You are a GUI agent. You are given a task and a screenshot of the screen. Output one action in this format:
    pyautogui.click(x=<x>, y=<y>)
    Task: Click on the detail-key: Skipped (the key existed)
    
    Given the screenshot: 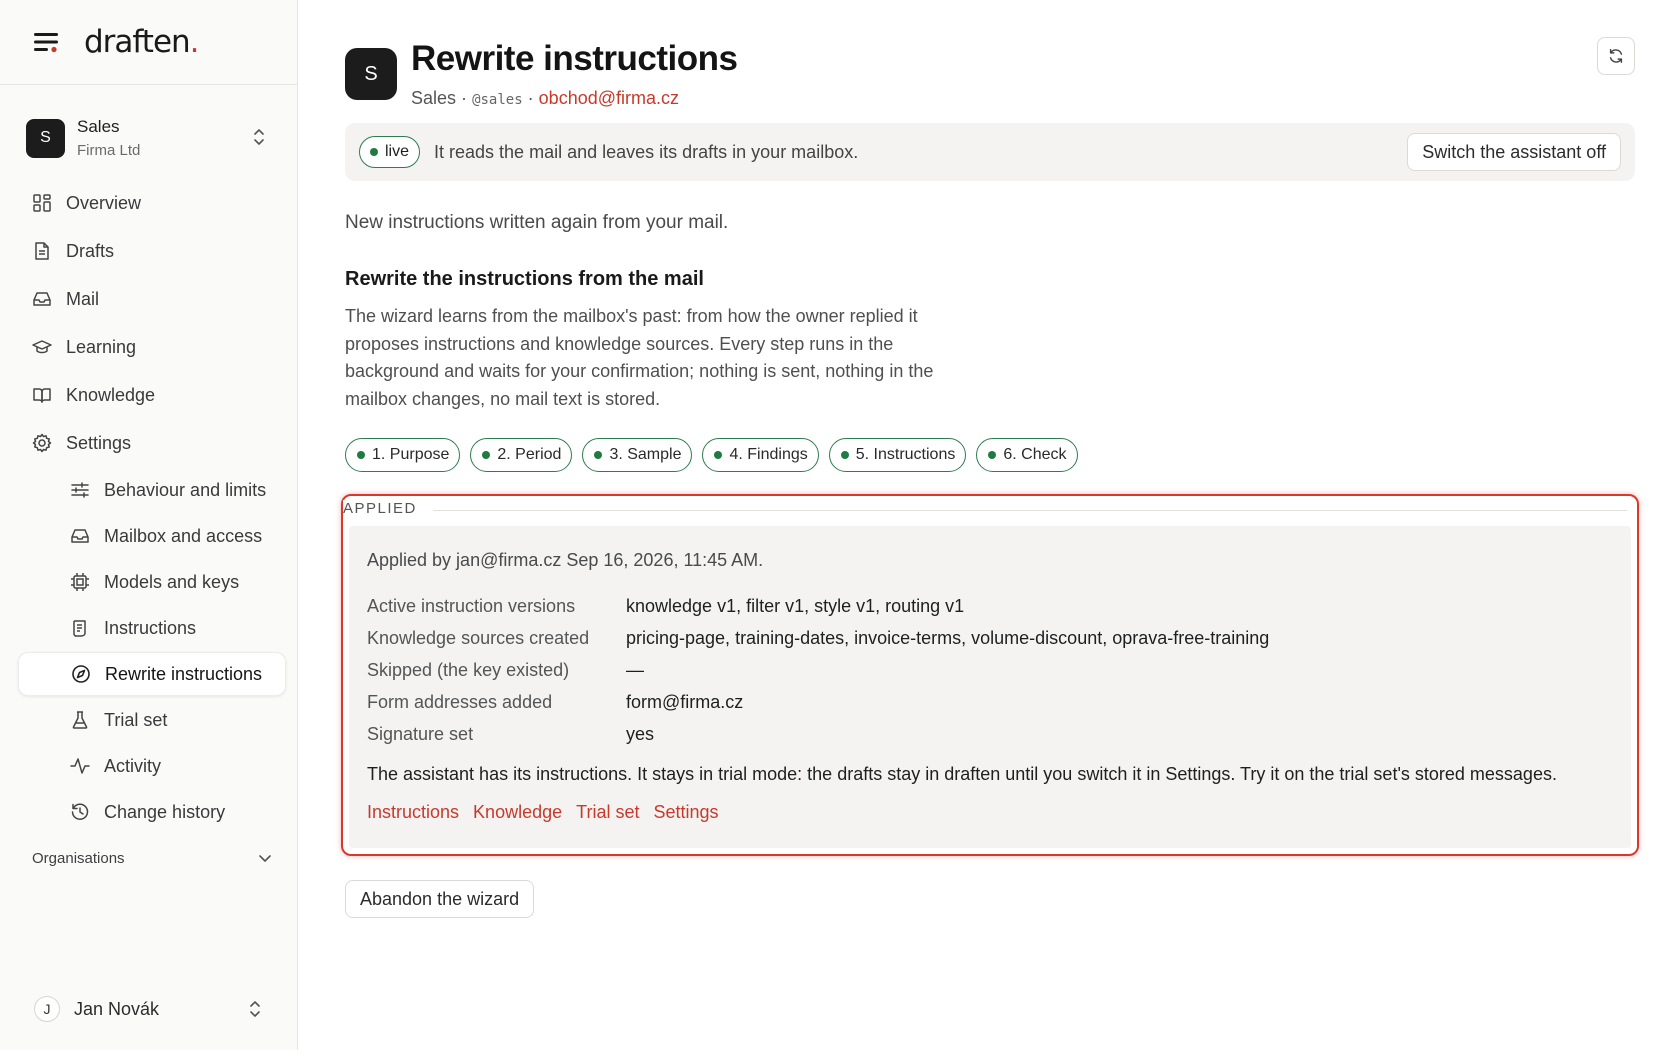 What is the action you would take?
    pyautogui.click(x=468, y=669)
    